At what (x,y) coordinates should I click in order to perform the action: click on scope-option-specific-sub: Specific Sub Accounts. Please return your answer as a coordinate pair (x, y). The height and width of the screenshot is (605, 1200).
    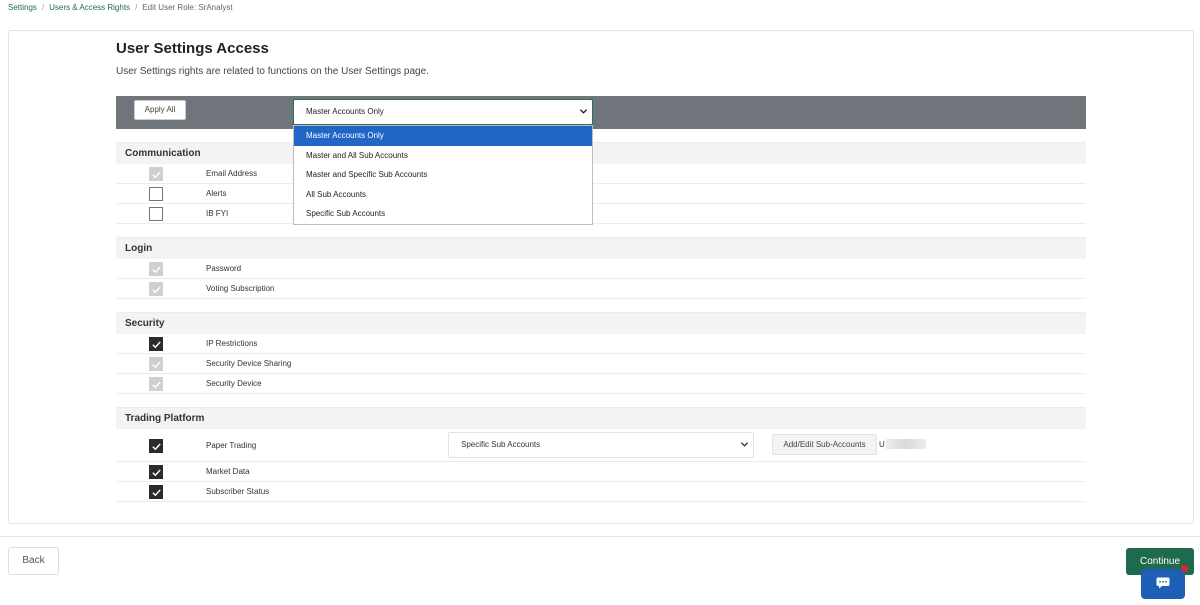
    Looking at the image, I should click on (443, 214).